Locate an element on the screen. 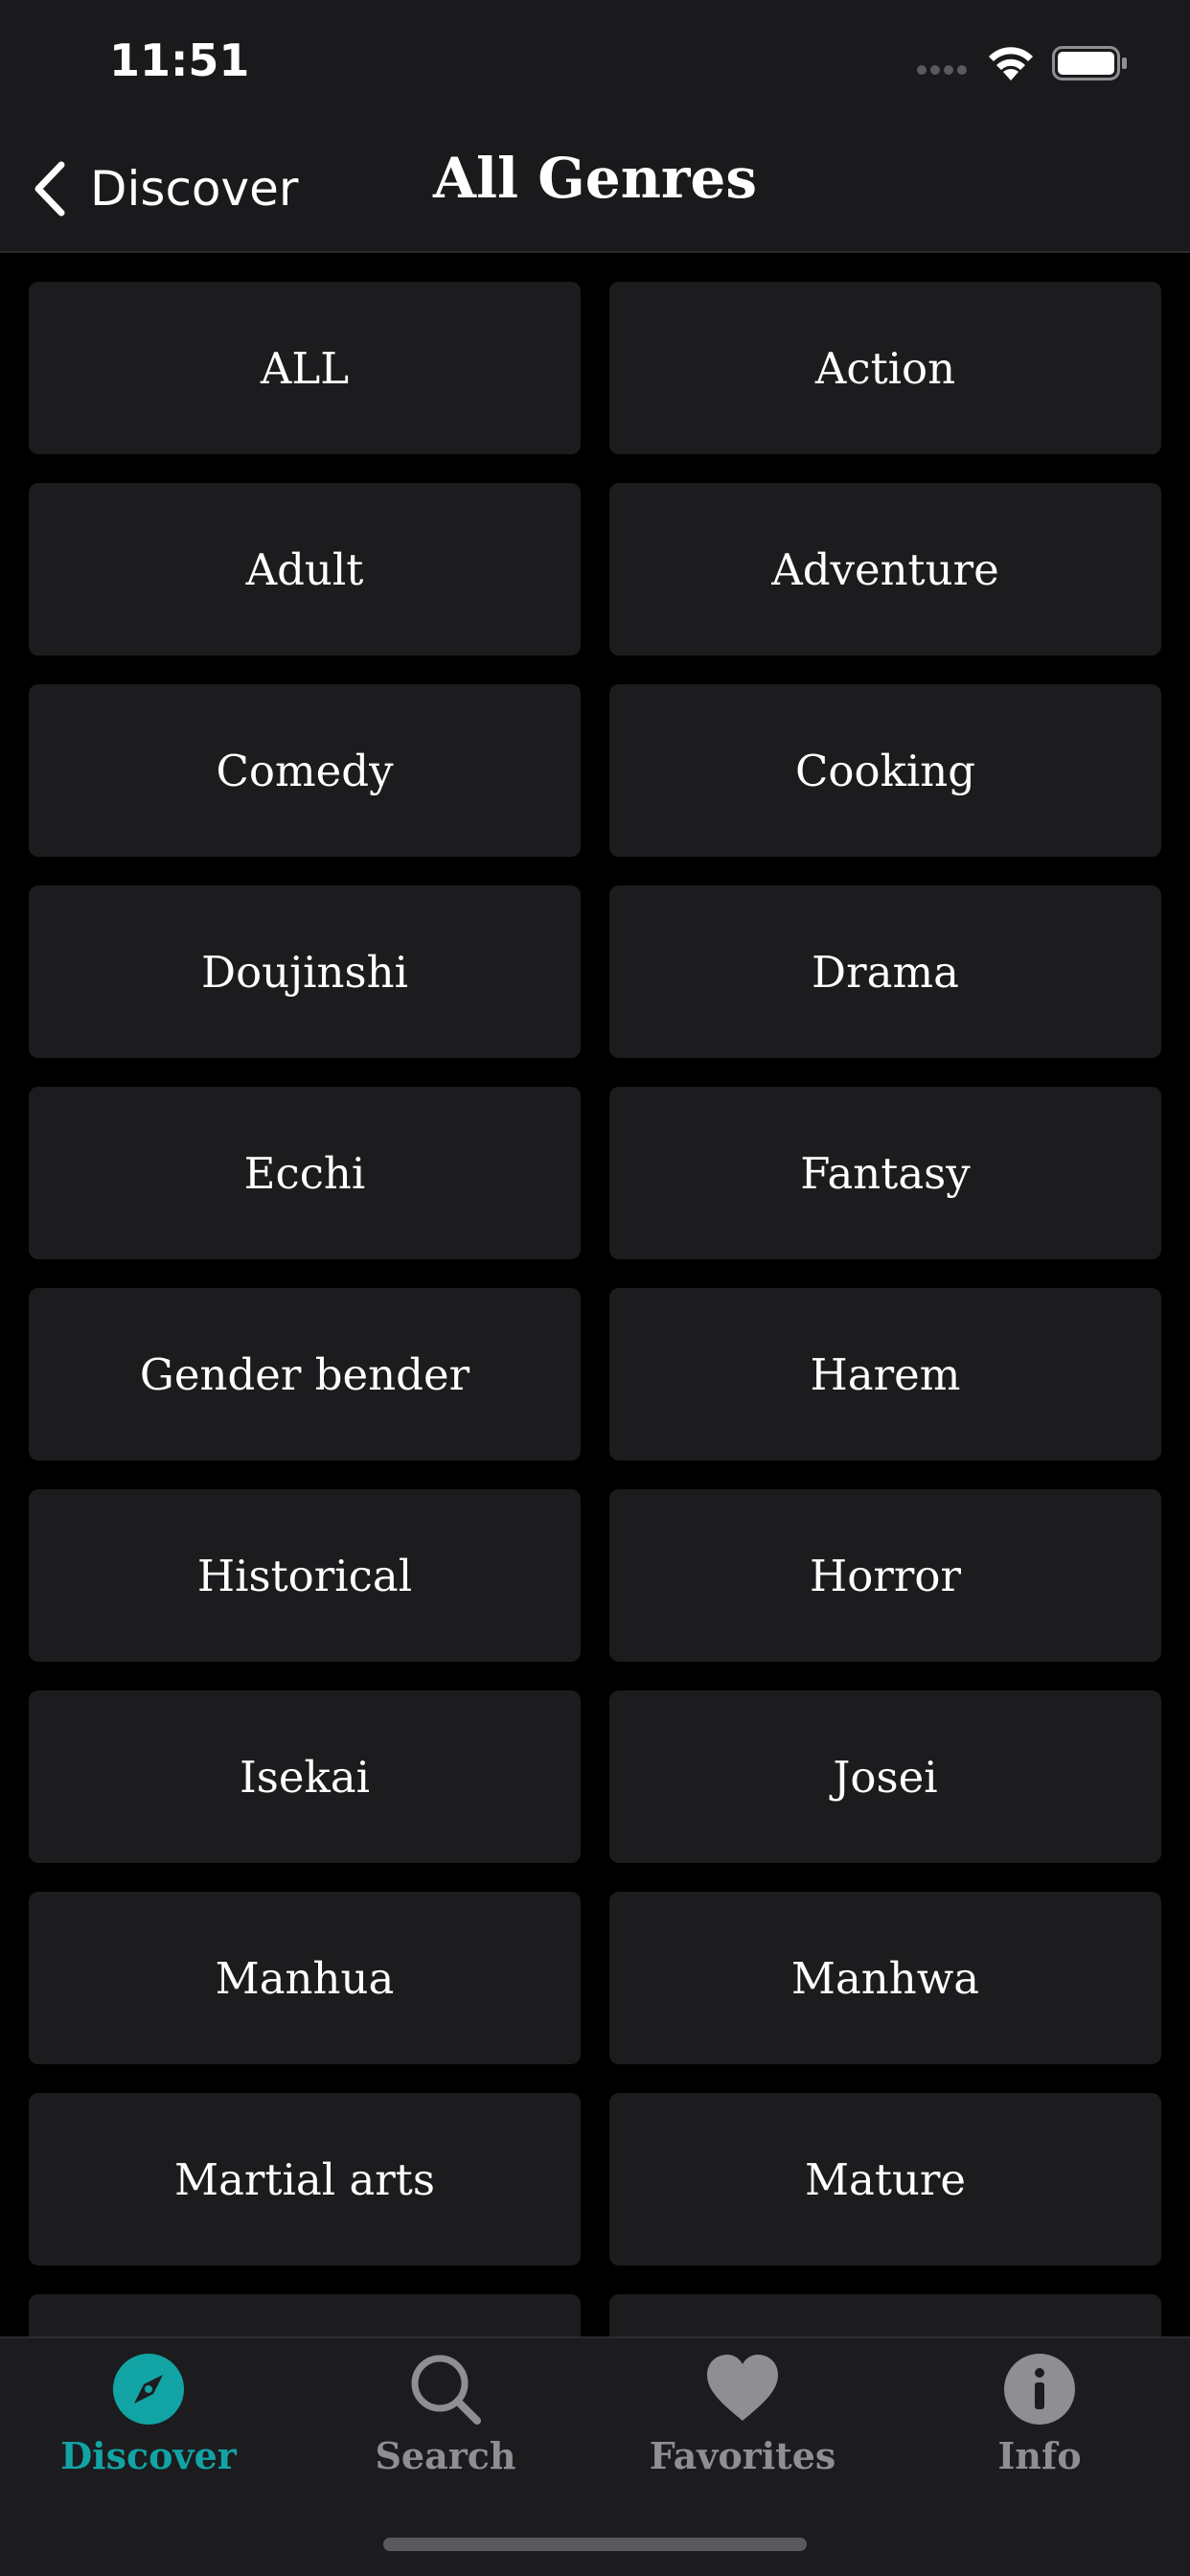 The width and height of the screenshot is (1190, 2576). genre-tile: Mature is located at coordinates (885, 2179).